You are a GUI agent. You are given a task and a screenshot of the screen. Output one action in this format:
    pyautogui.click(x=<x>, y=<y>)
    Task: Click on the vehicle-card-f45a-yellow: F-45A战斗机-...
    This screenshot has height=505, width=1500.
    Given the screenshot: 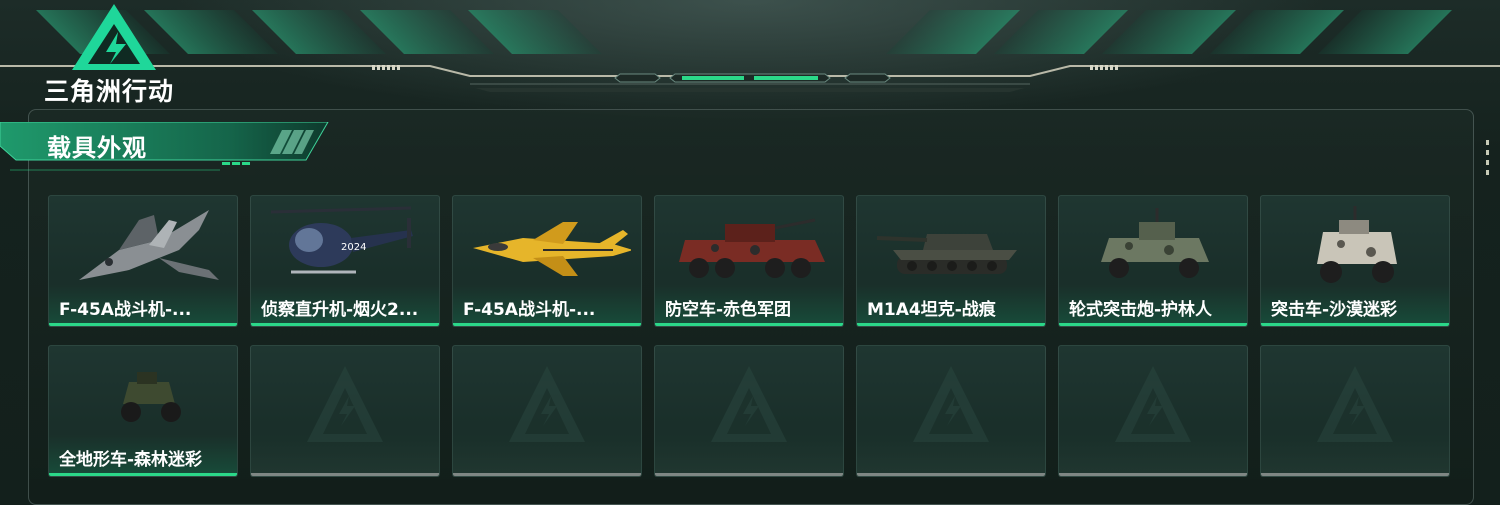 What is the action you would take?
    pyautogui.click(x=547, y=261)
    